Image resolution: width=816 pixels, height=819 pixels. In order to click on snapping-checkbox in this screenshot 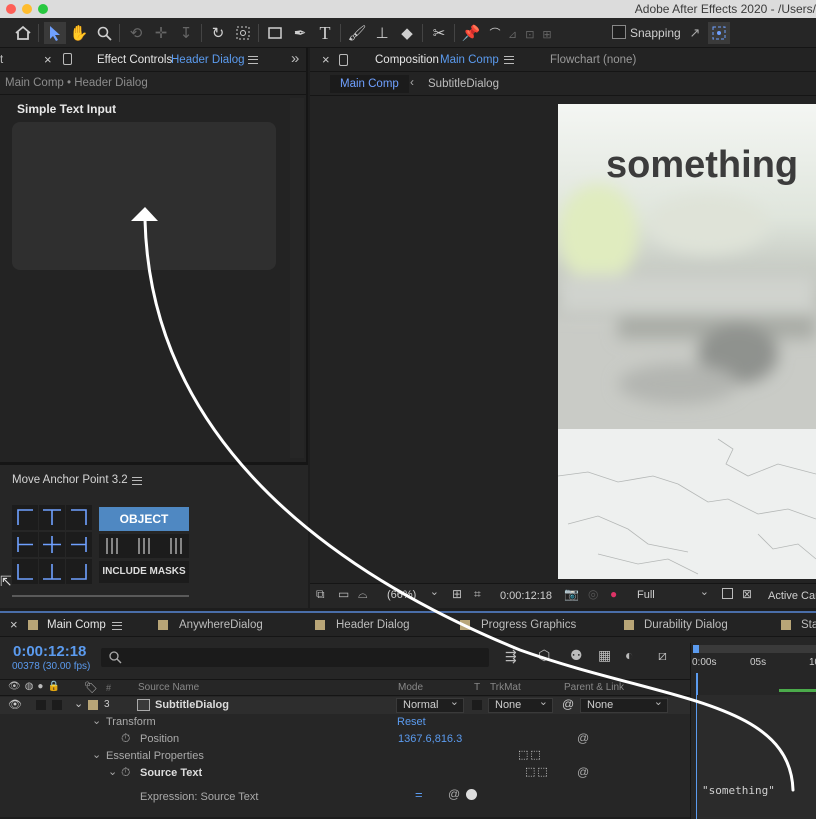, I will do `click(619, 32)`.